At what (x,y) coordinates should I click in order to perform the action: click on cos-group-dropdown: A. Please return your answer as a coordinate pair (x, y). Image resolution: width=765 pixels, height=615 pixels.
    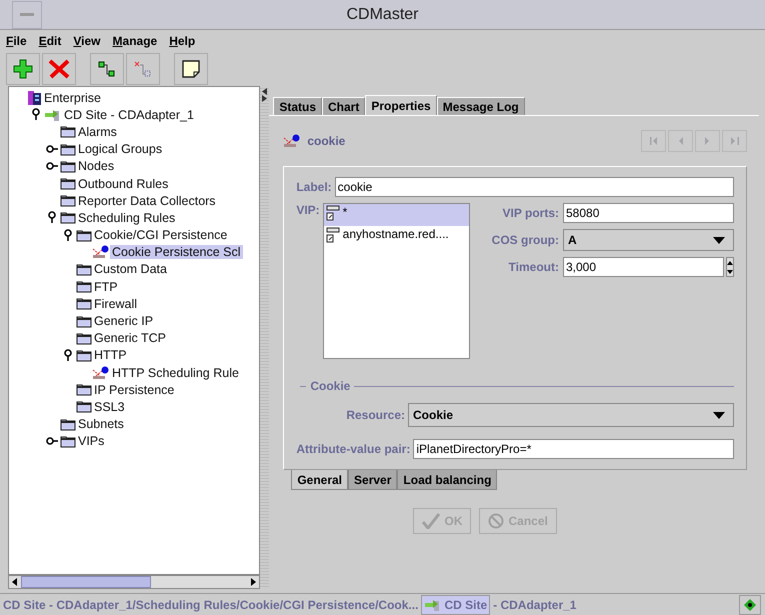
    Looking at the image, I should click on (648, 240).